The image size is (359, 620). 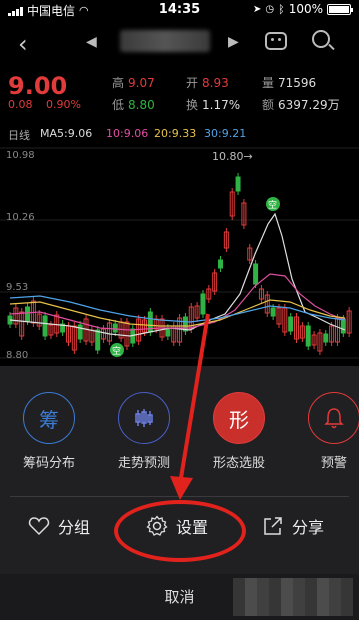 I want to click on ma20-value: 20:9.33, so click(x=175, y=133).